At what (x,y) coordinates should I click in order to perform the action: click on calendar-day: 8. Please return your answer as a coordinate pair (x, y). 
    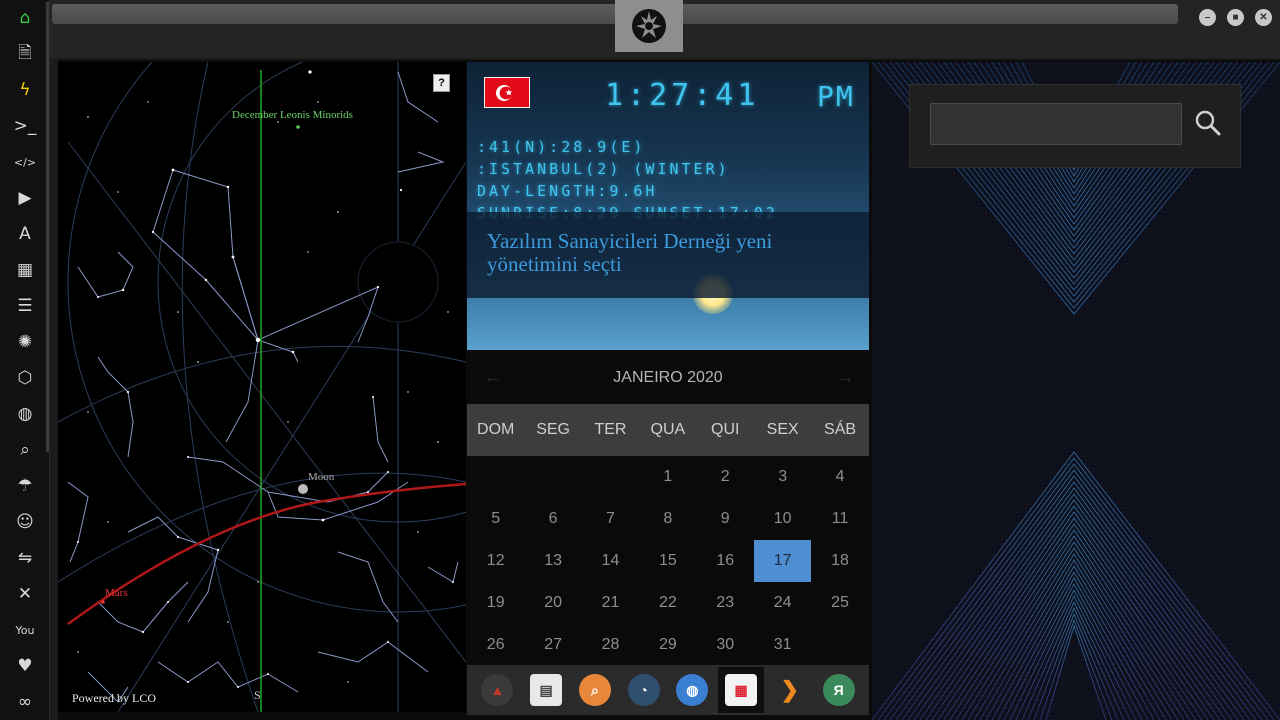
    Looking at the image, I should click on (667, 519).